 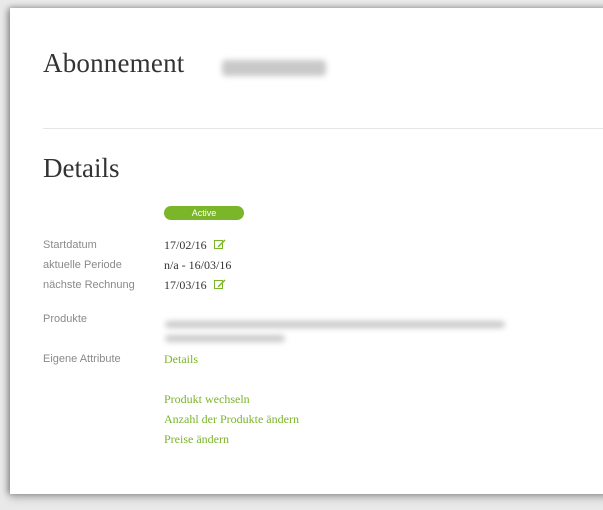 What do you see at coordinates (207, 399) in the screenshot?
I see `change-product-link: Produkt wechseln` at bounding box center [207, 399].